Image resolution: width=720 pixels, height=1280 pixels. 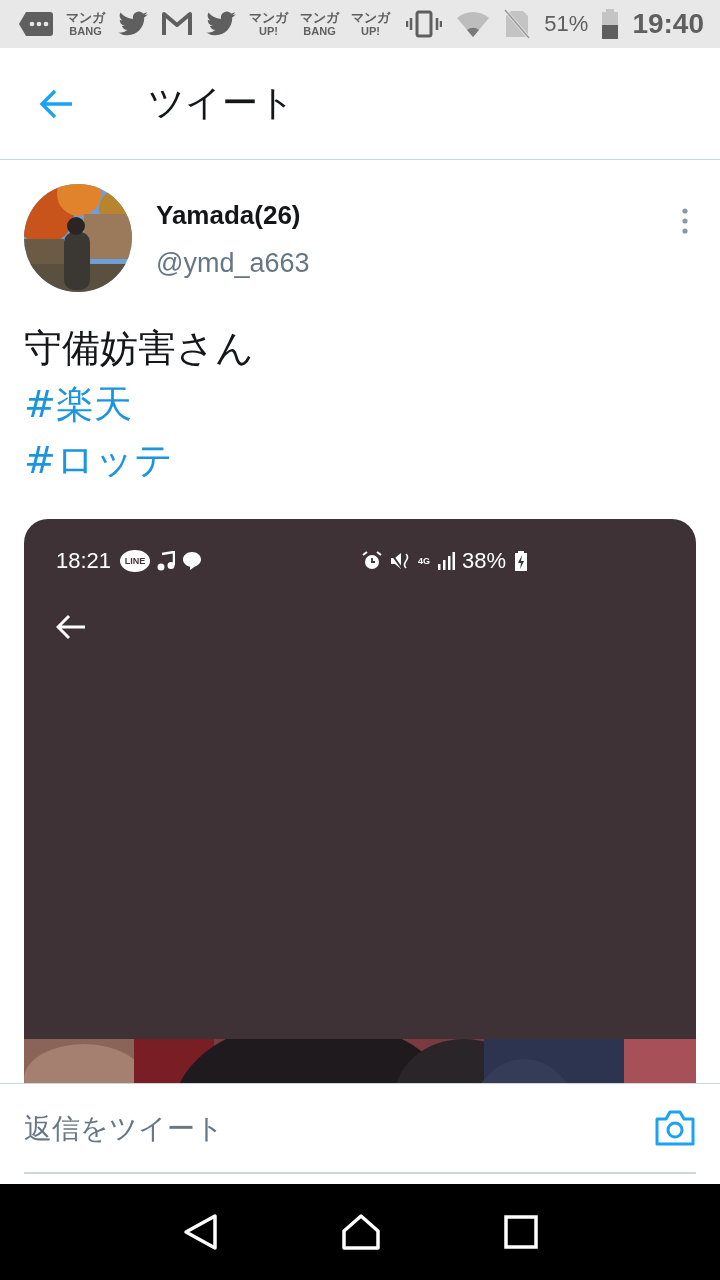 I want to click on home-button, so click(x=361, y=1232).